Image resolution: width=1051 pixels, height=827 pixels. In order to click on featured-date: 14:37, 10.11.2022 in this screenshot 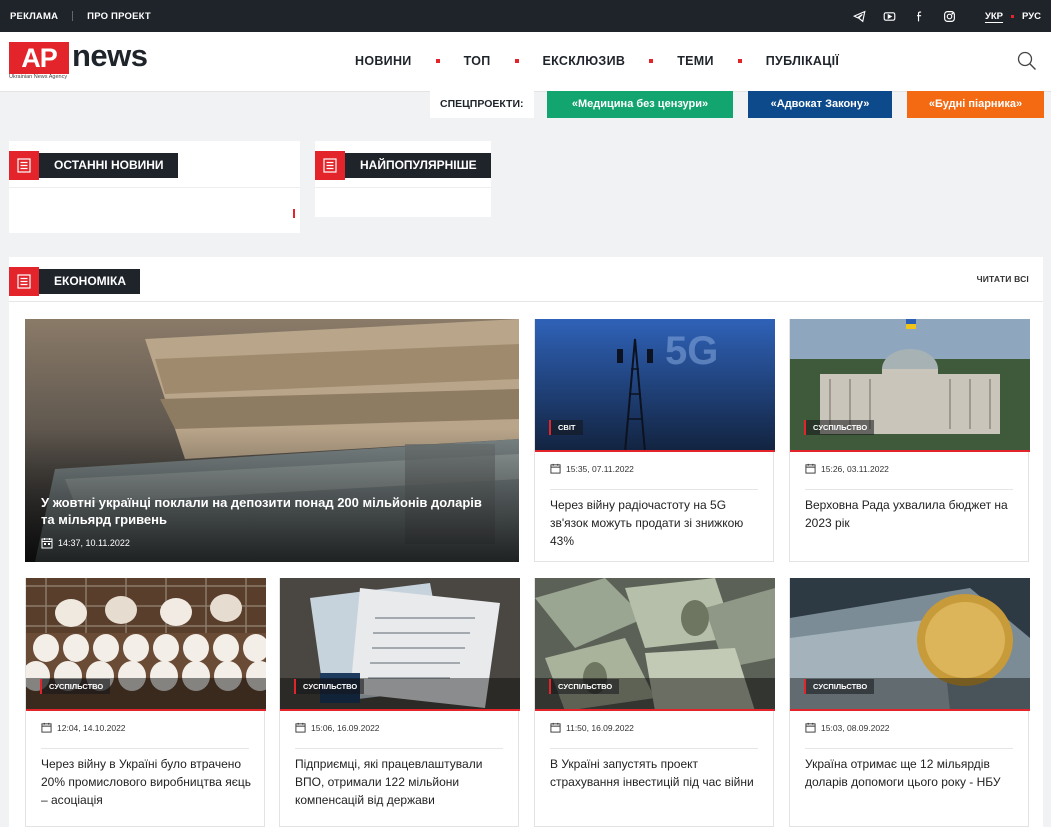, I will do `click(94, 543)`.